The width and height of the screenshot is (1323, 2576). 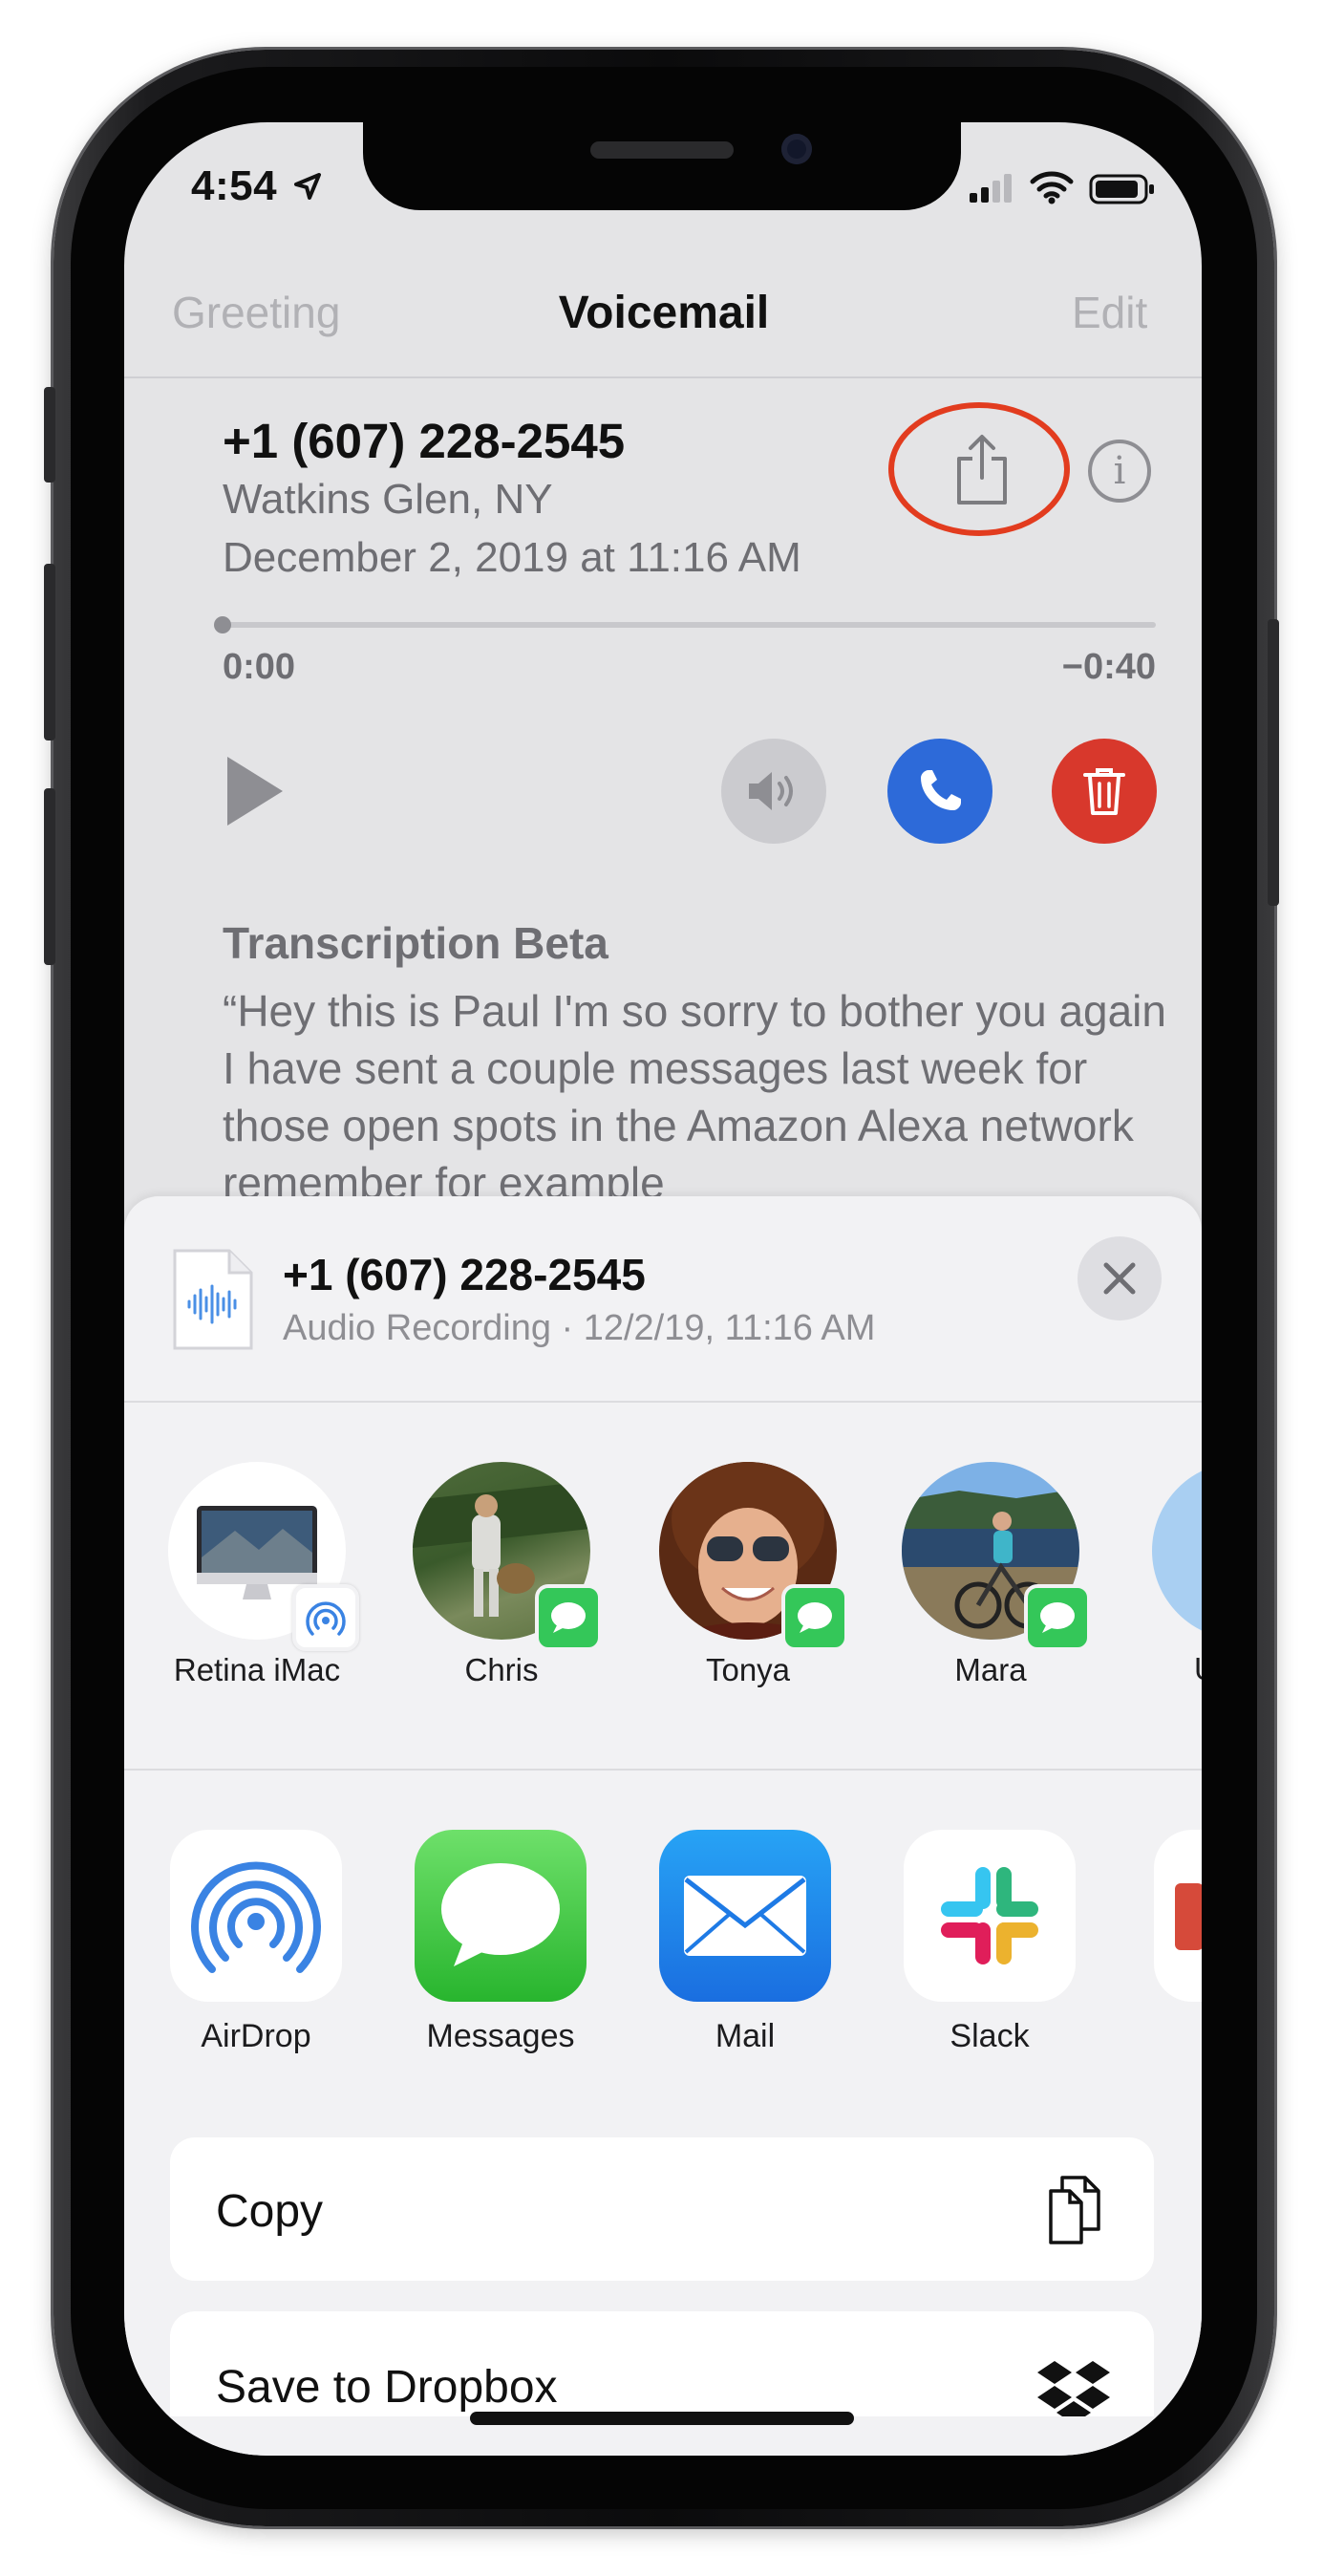 What do you see at coordinates (425, 441) in the screenshot?
I see `voicemail-number: +1 (607) 228-2545` at bounding box center [425, 441].